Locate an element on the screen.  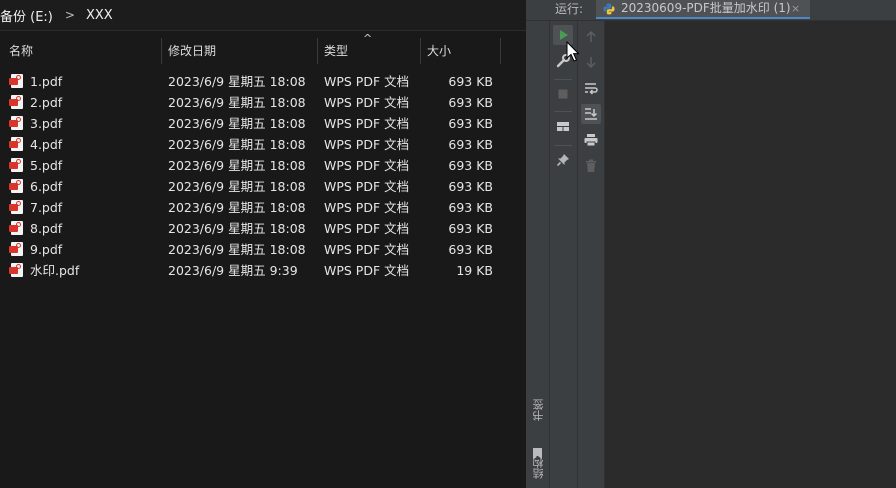
pin-icon is located at coordinates (562, 160).